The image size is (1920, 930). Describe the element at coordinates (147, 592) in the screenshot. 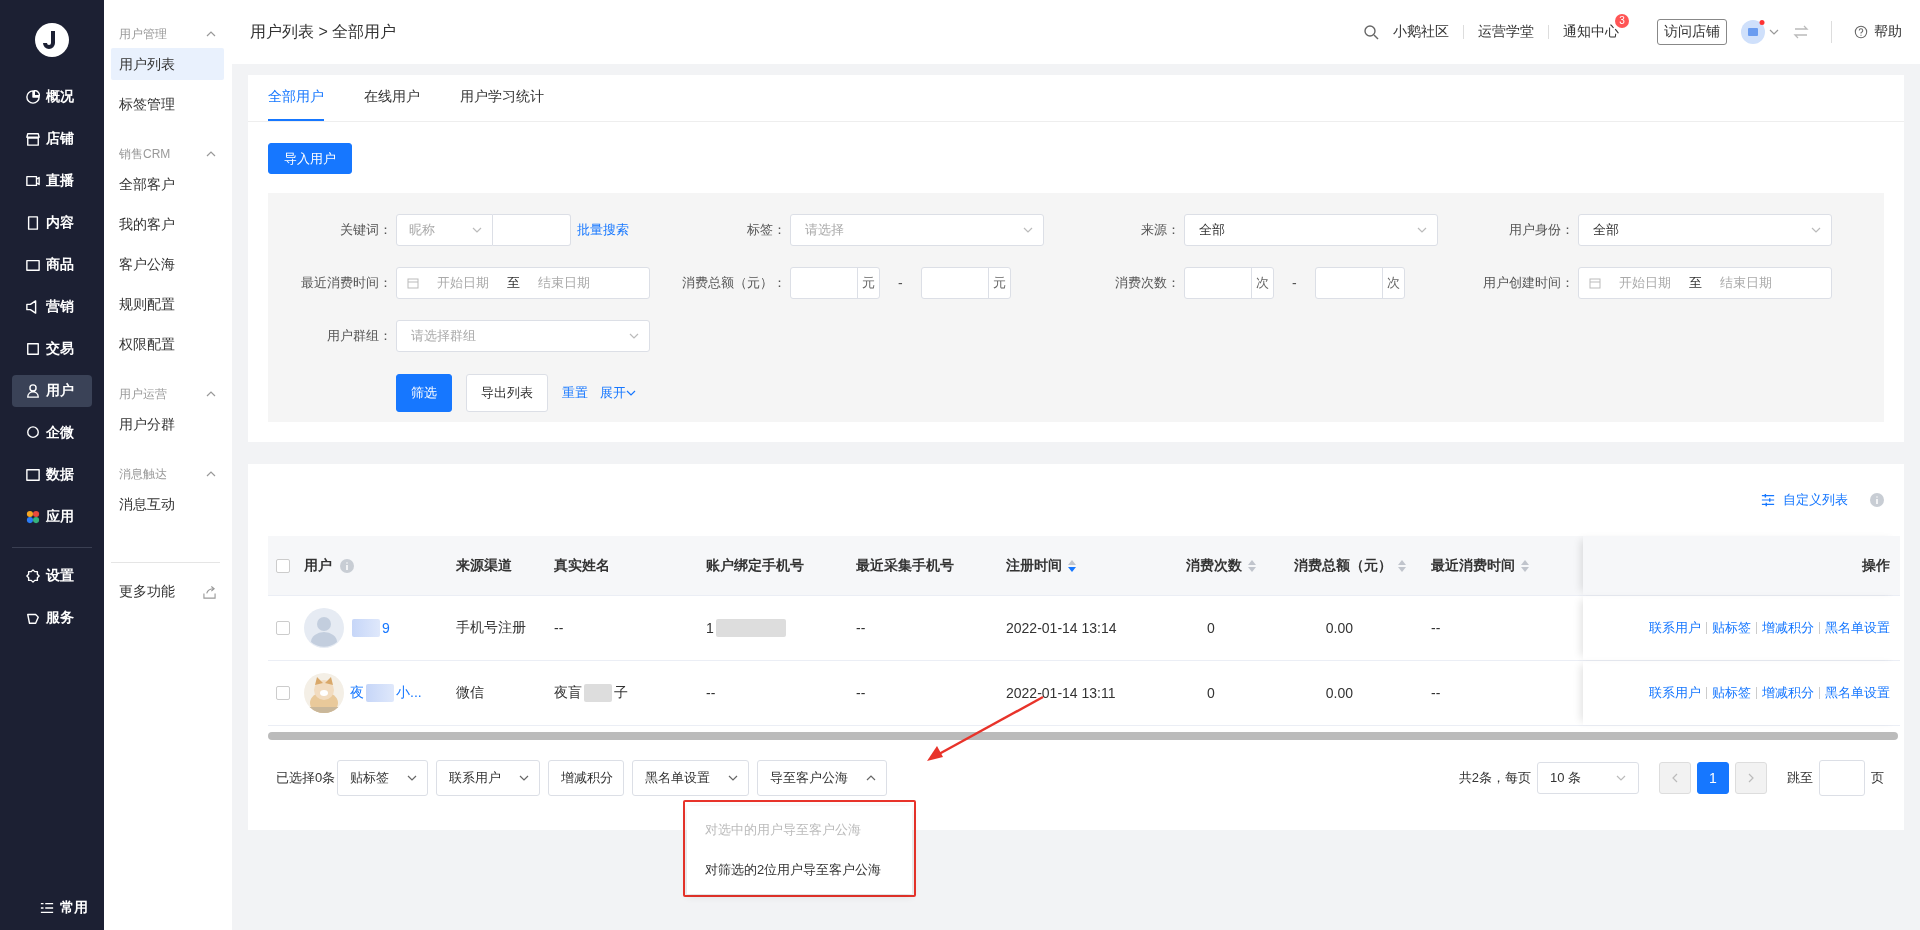

I see `more-features-link: 更多功能` at that location.